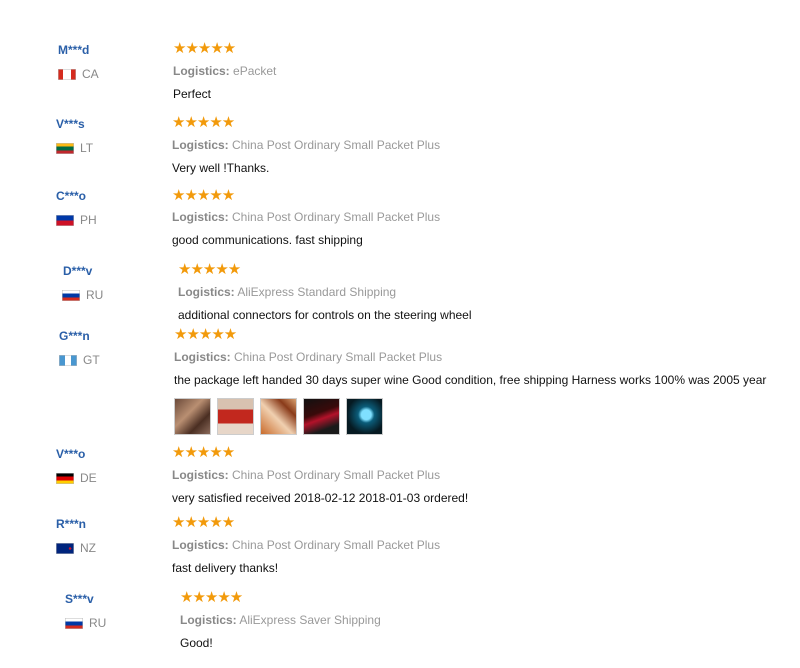 This screenshot has height=668, width=800. I want to click on reviewer-country: LT, so click(74, 148).